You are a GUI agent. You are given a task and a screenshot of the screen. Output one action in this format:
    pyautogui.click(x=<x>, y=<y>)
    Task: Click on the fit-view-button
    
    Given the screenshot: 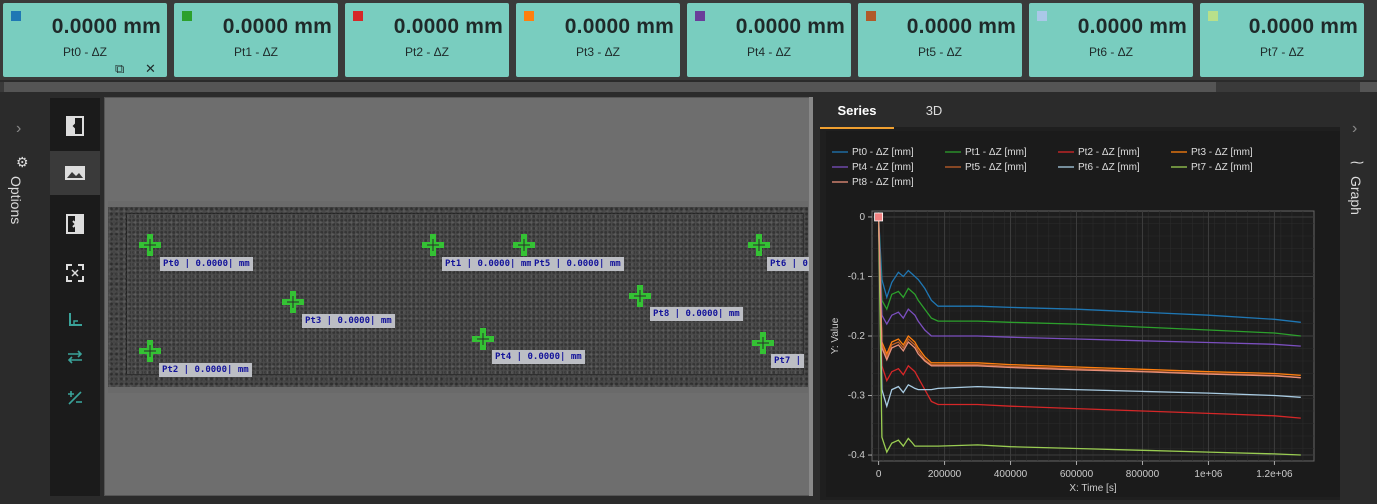 What is the action you would take?
    pyautogui.click(x=75, y=273)
    